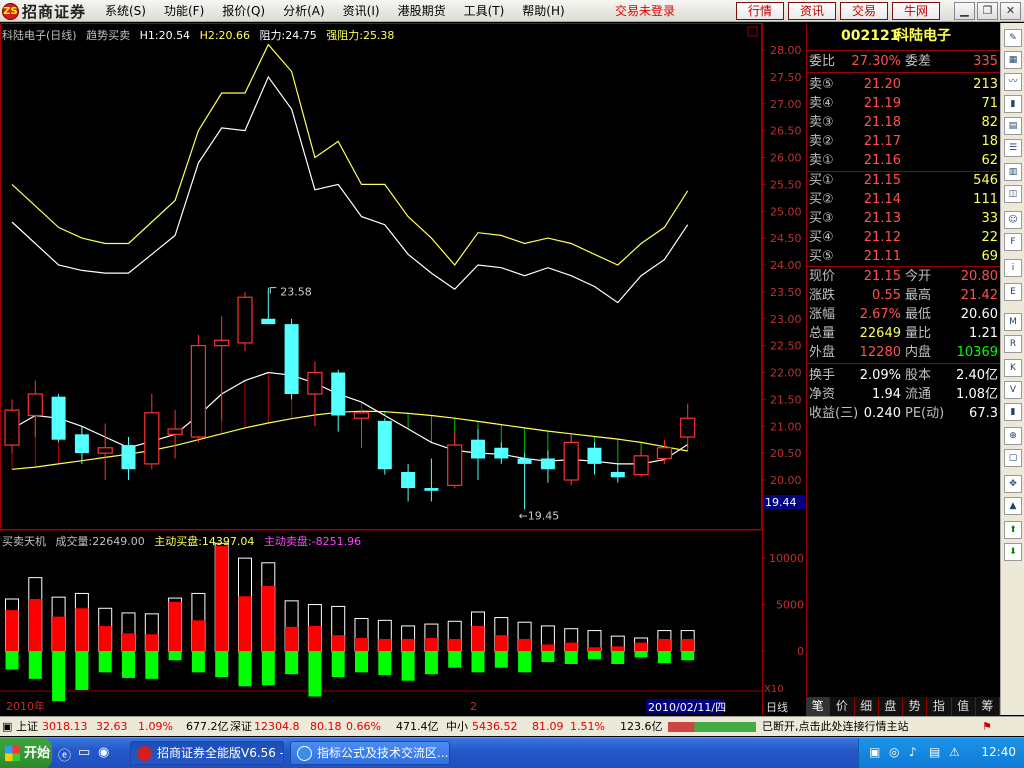 This screenshot has height=768, width=1024. What do you see at coordinates (786, 265) in the screenshot?
I see `price-tick-label: 24.00` at bounding box center [786, 265].